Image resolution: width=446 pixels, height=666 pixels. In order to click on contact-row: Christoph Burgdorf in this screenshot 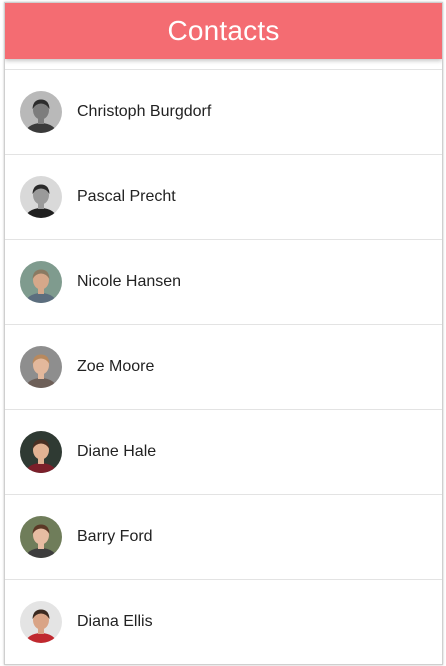, I will do `click(223, 112)`.